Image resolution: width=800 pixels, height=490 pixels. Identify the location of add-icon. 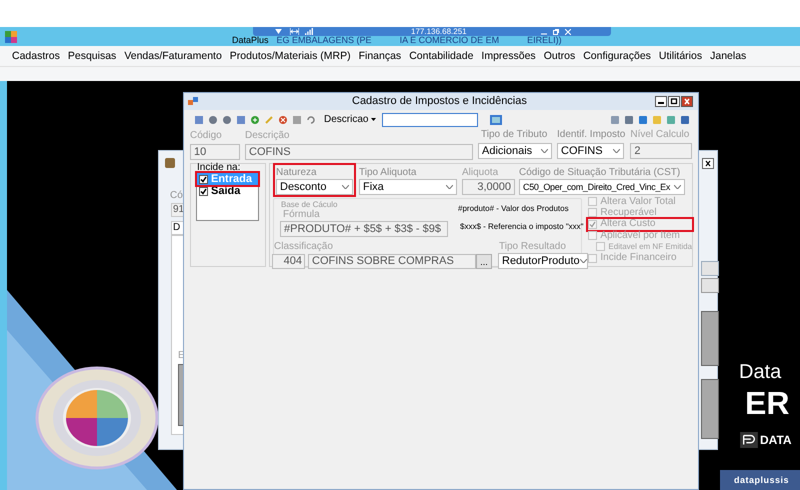
(255, 119).